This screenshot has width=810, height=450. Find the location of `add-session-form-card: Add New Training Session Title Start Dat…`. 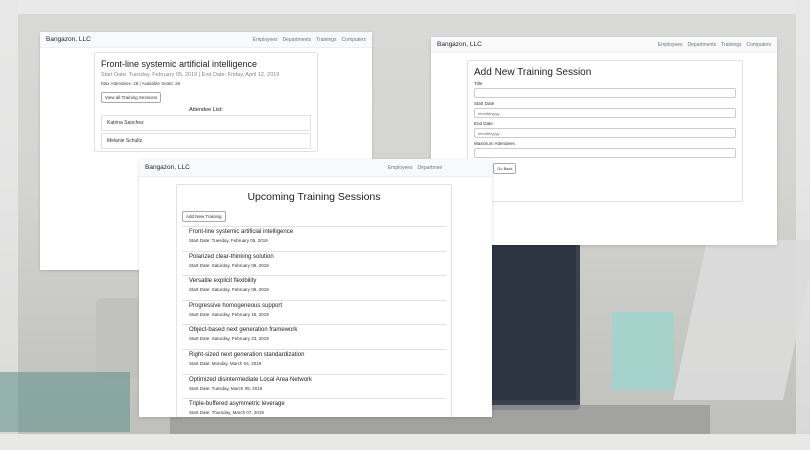

add-session-form-card: Add New Training Session Title Start Dat… is located at coordinates (605, 131).